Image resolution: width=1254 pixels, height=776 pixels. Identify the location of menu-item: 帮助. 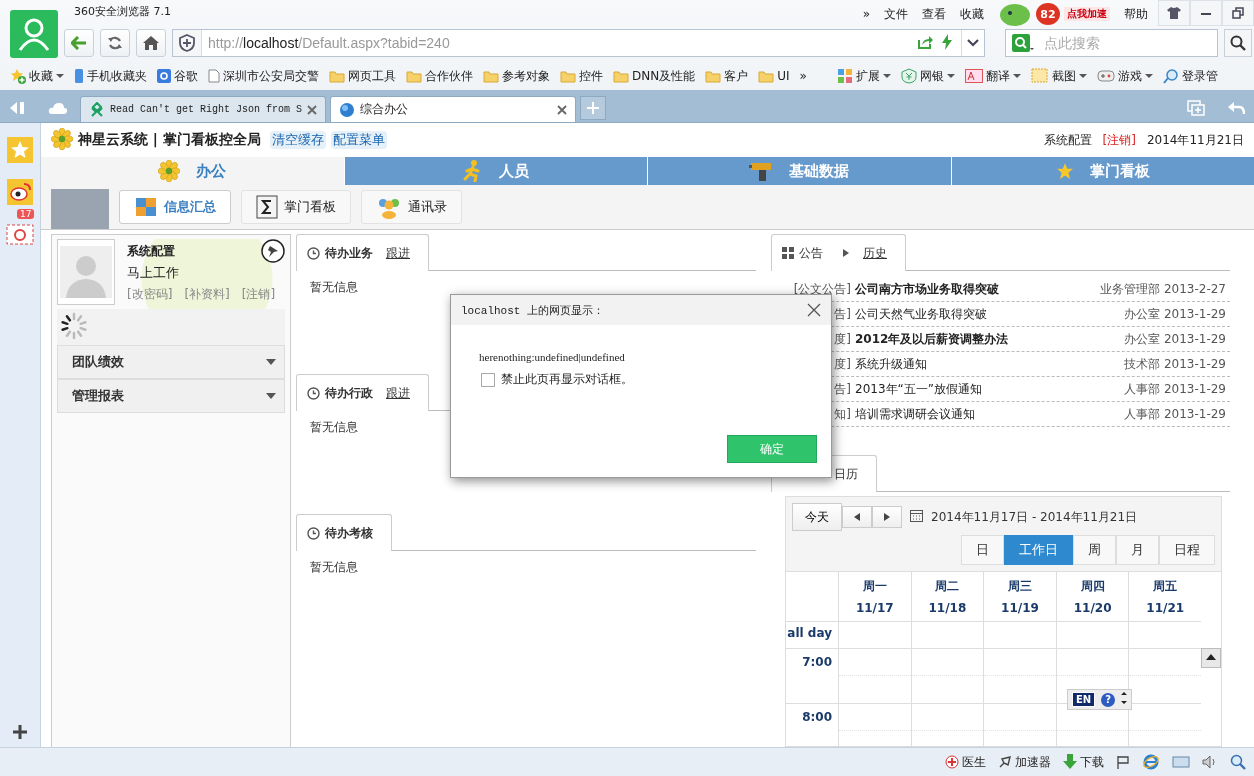
(1136, 14).